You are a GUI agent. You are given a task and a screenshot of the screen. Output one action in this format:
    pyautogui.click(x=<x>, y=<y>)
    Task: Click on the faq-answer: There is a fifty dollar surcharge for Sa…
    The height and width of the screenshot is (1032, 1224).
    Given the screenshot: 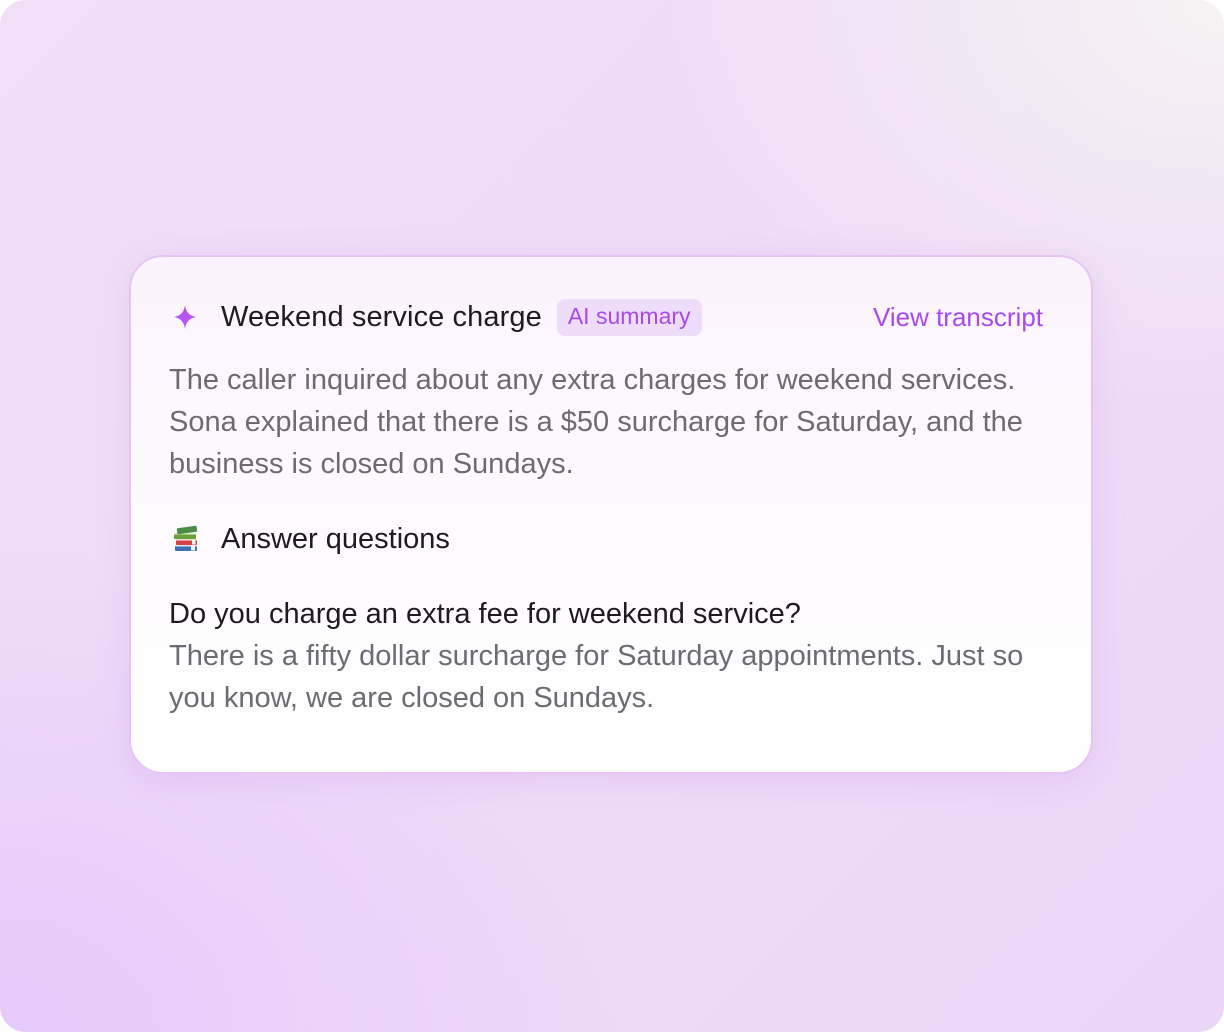 What is the action you would take?
    pyautogui.click(x=596, y=677)
    